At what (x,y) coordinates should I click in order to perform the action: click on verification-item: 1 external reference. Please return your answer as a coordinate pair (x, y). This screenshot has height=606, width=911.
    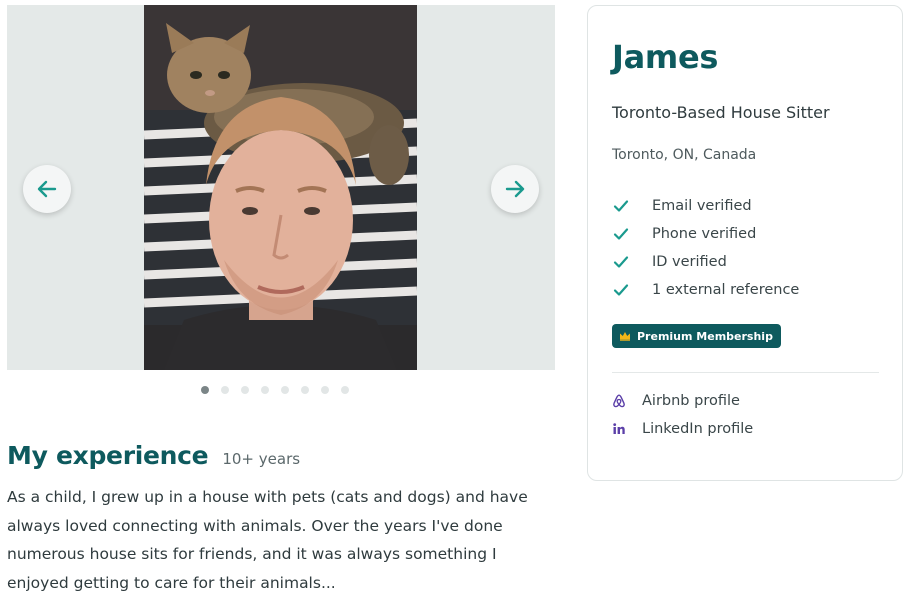
    Looking at the image, I should click on (705, 290).